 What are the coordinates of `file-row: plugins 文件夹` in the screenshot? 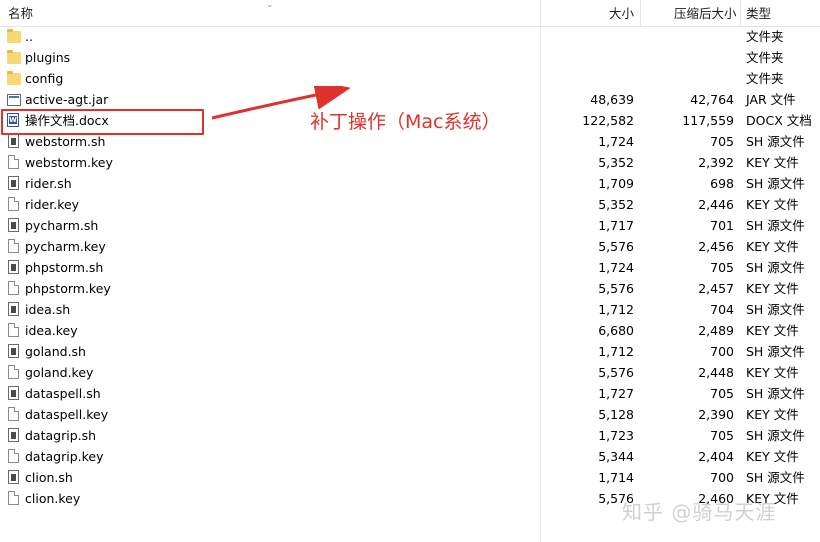 It's located at (410, 57).